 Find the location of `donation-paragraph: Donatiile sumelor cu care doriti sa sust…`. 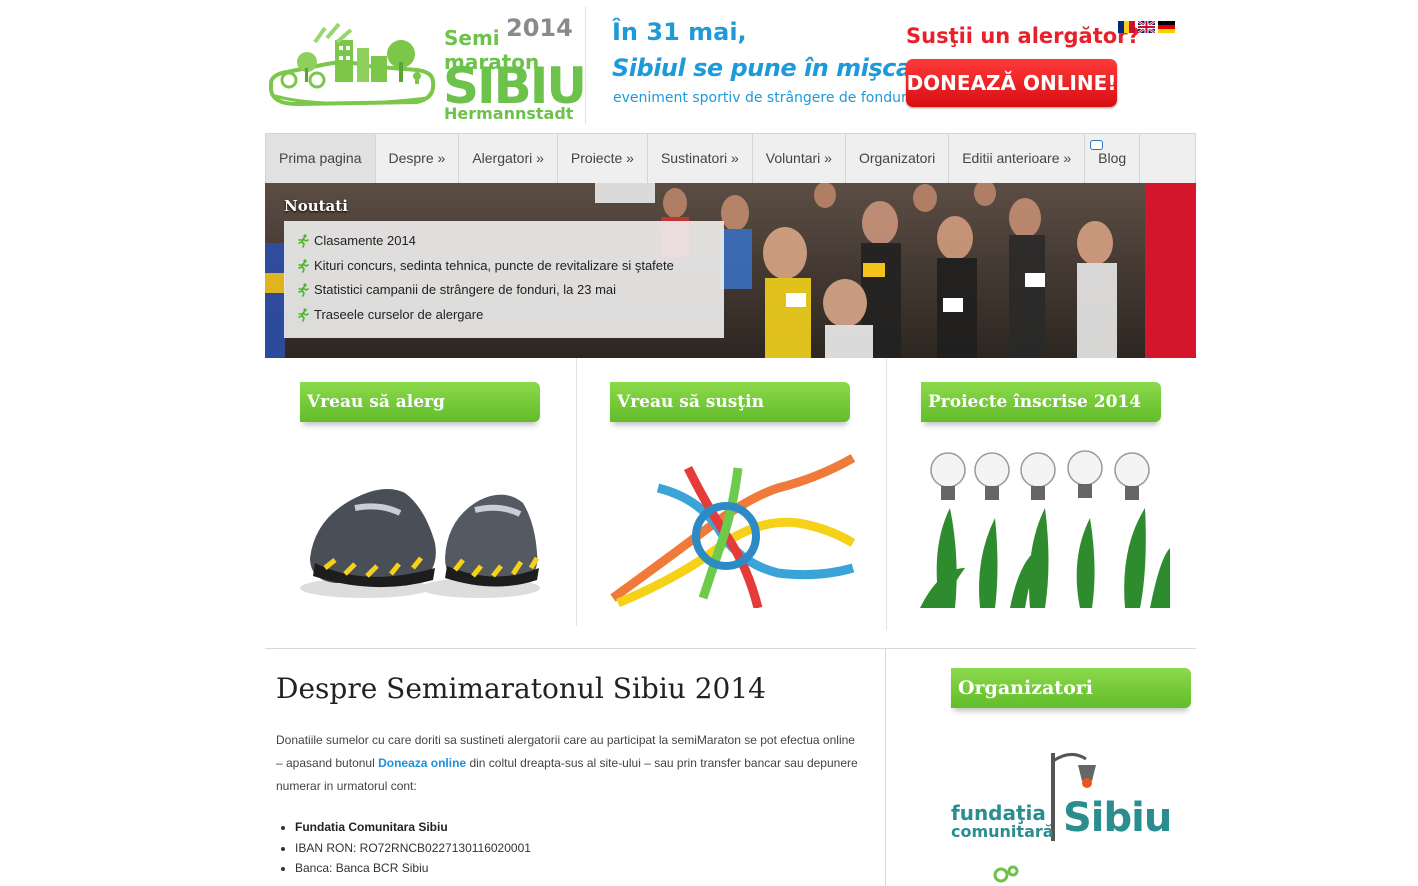

donation-paragraph: Donatiile sumelor cu care doriti sa sust… is located at coordinates (568, 763).